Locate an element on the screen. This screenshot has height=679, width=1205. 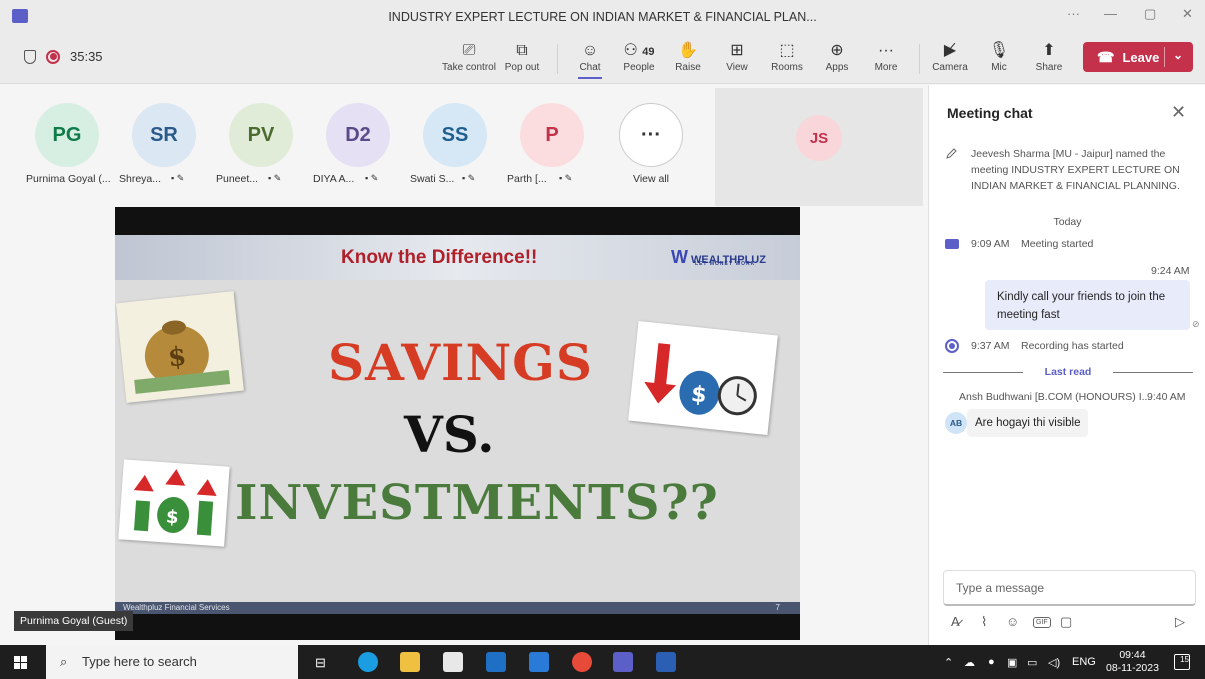
people-button: ⚇ 49 People is located at coordinates (639, 56).